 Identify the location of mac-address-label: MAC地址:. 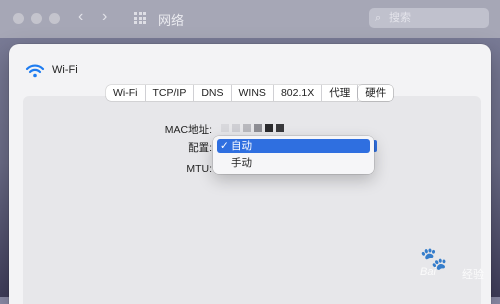
(188, 130).